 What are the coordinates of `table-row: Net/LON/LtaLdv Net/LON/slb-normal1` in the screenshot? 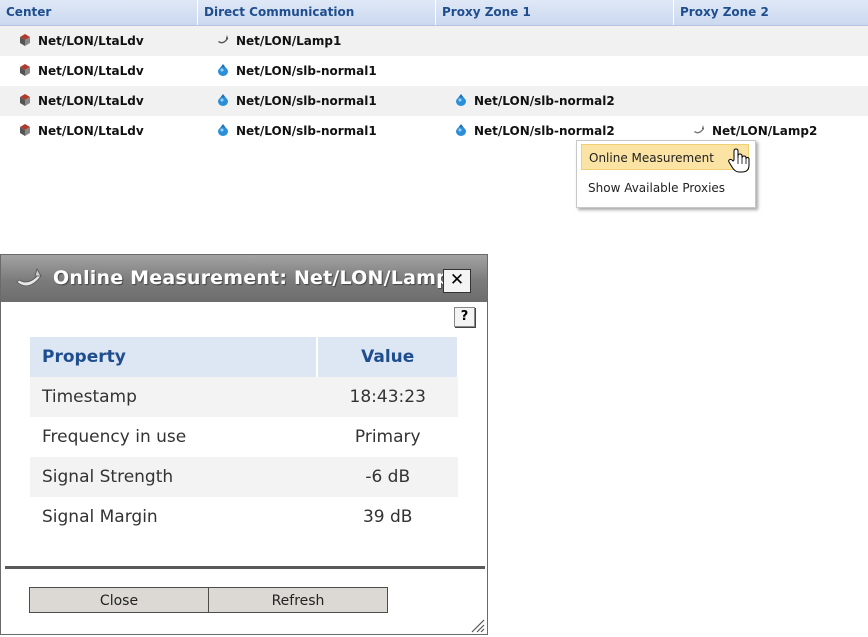 It's located at (434, 71).